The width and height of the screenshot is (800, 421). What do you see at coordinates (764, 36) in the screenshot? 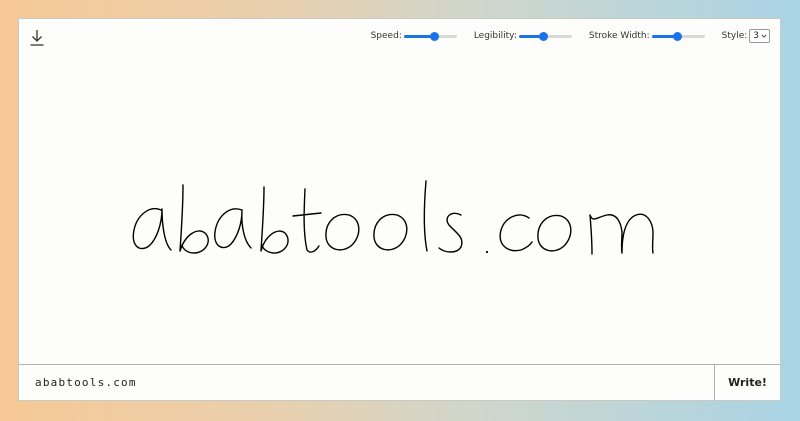
I see `chevron-down-icon` at bounding box center [764, 36].